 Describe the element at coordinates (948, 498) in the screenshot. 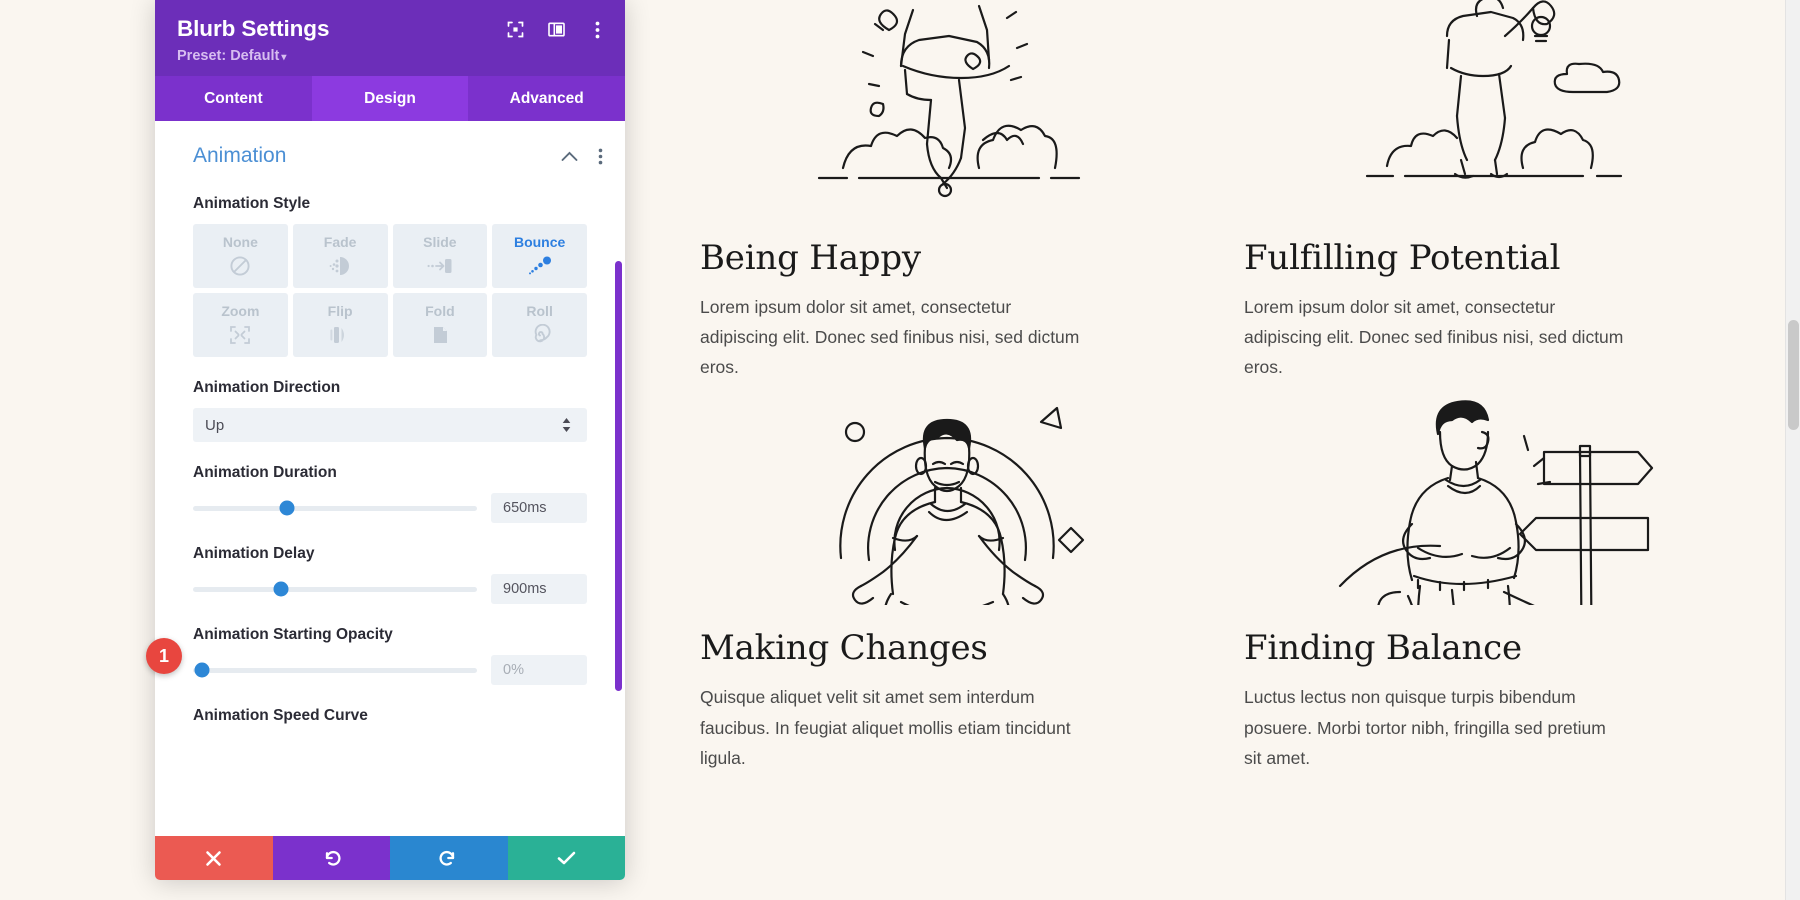

I see `person-meditating-lotus-illustration` at that location.